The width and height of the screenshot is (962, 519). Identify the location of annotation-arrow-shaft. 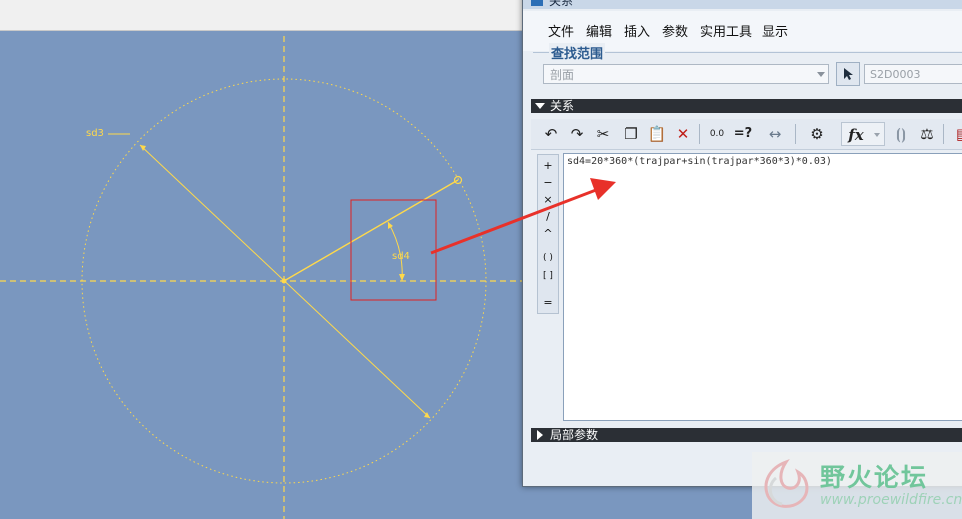
(513, 221).